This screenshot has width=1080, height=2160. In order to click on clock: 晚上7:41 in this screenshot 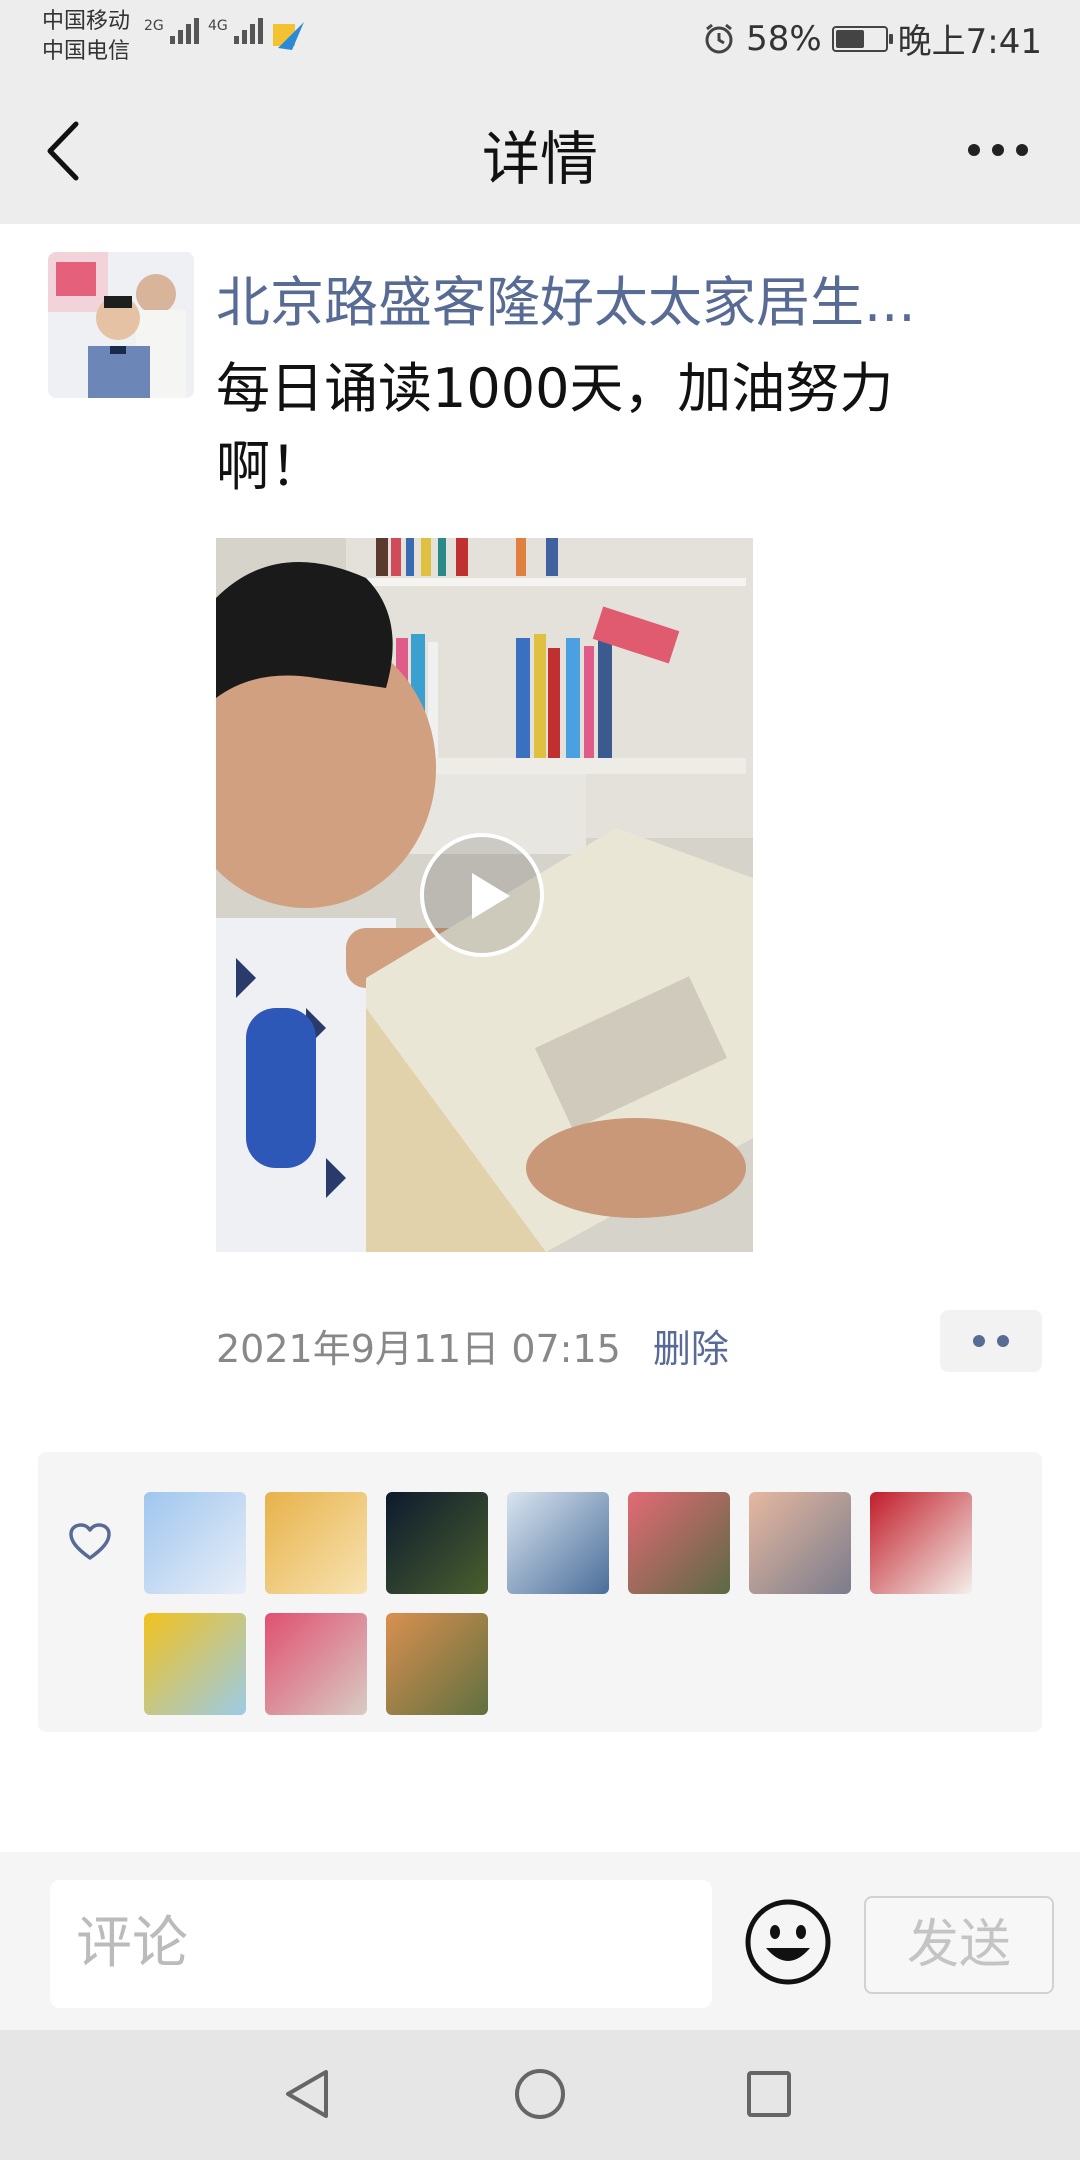, I will do `click(969, 42)`.